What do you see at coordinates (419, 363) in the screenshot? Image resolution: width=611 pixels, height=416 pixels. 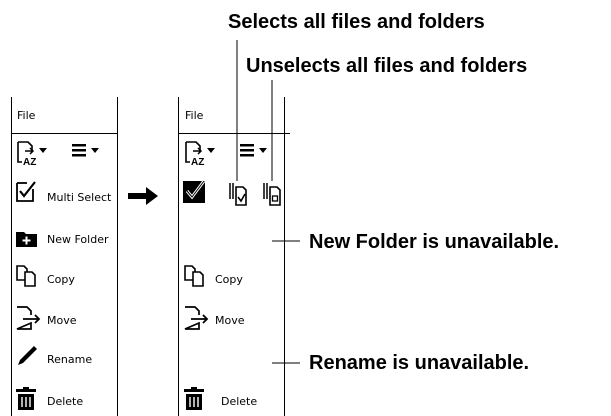 I see `rename-callout: Rename is unavailable.` at bounding box center [419, 363].